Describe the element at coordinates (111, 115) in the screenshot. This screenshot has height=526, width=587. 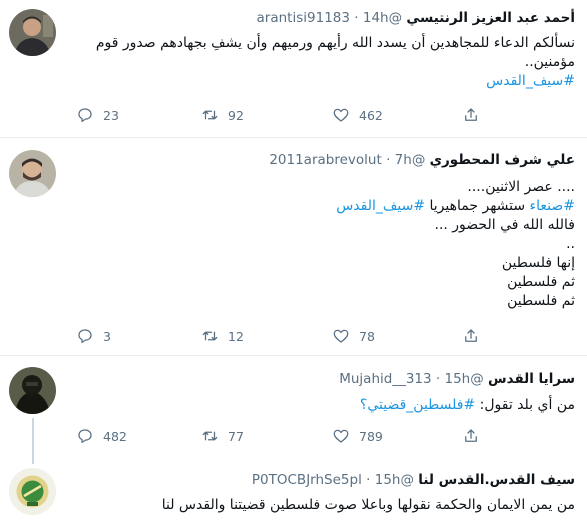
I see `reply-count: 23` at that location.